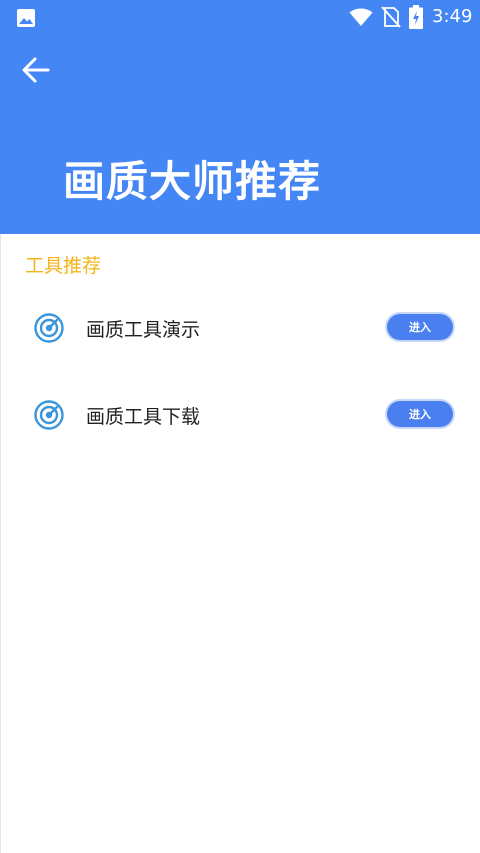 This screenshot has width=480, height=853. I want to click on tool-row-download: 画质工具下载 进入, so click(240, 415).